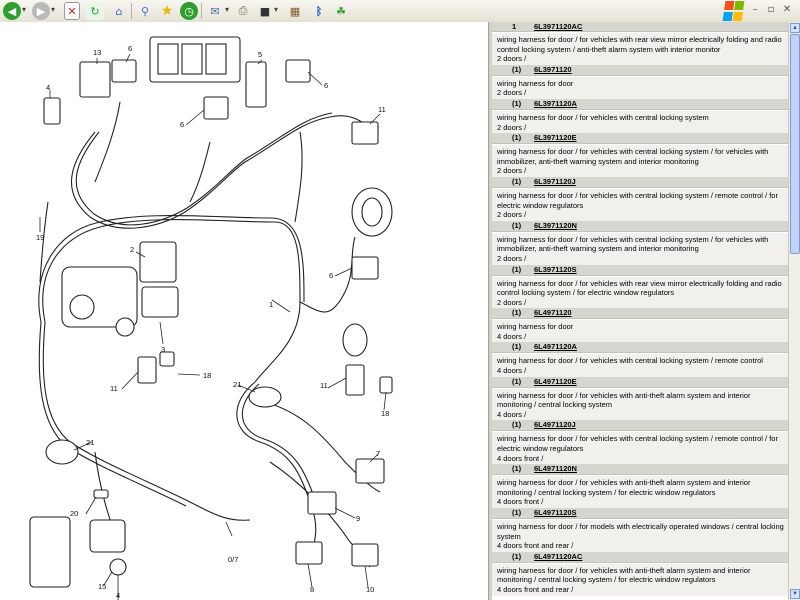  I want to click on part-number-link: 6L3971120S, so click(555, 270).